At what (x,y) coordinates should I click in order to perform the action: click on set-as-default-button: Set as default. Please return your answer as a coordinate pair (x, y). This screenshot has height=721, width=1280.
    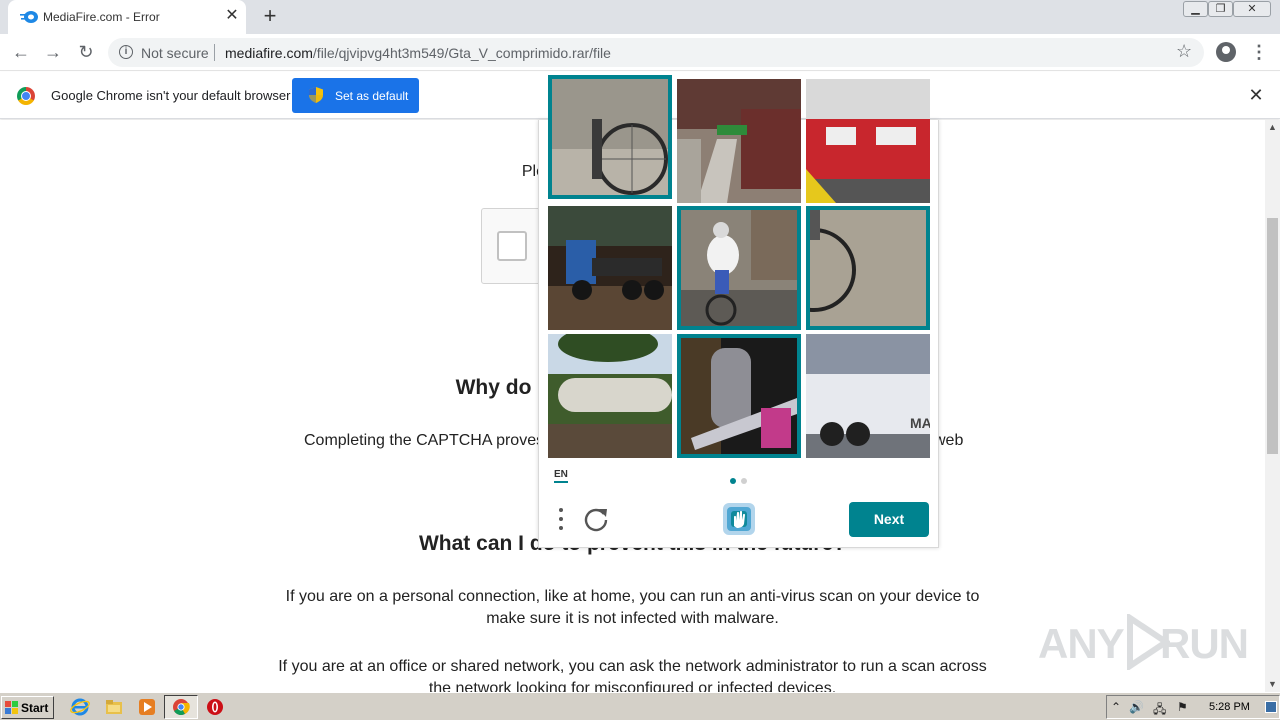
    Looking at the image, I should click on (355, 95).